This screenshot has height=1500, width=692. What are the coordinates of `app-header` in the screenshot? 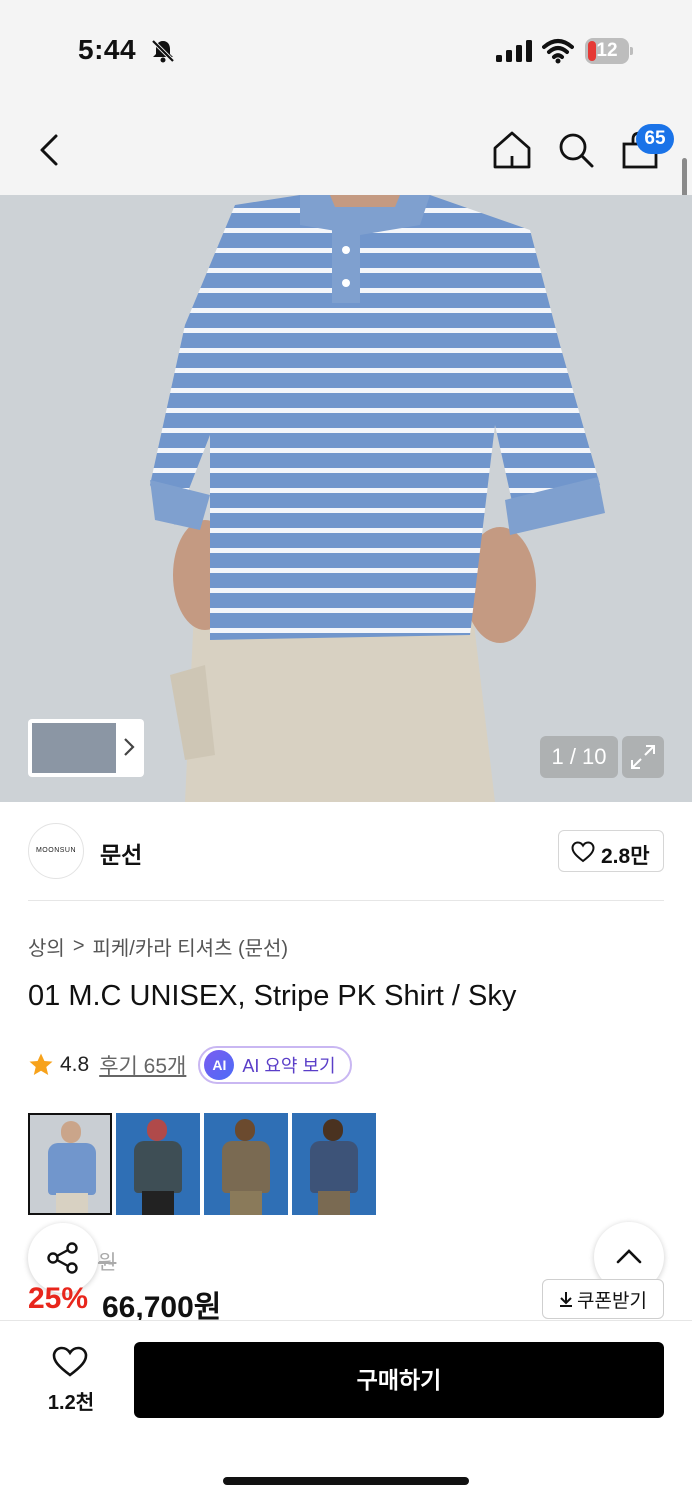 It's located at (346, 147).